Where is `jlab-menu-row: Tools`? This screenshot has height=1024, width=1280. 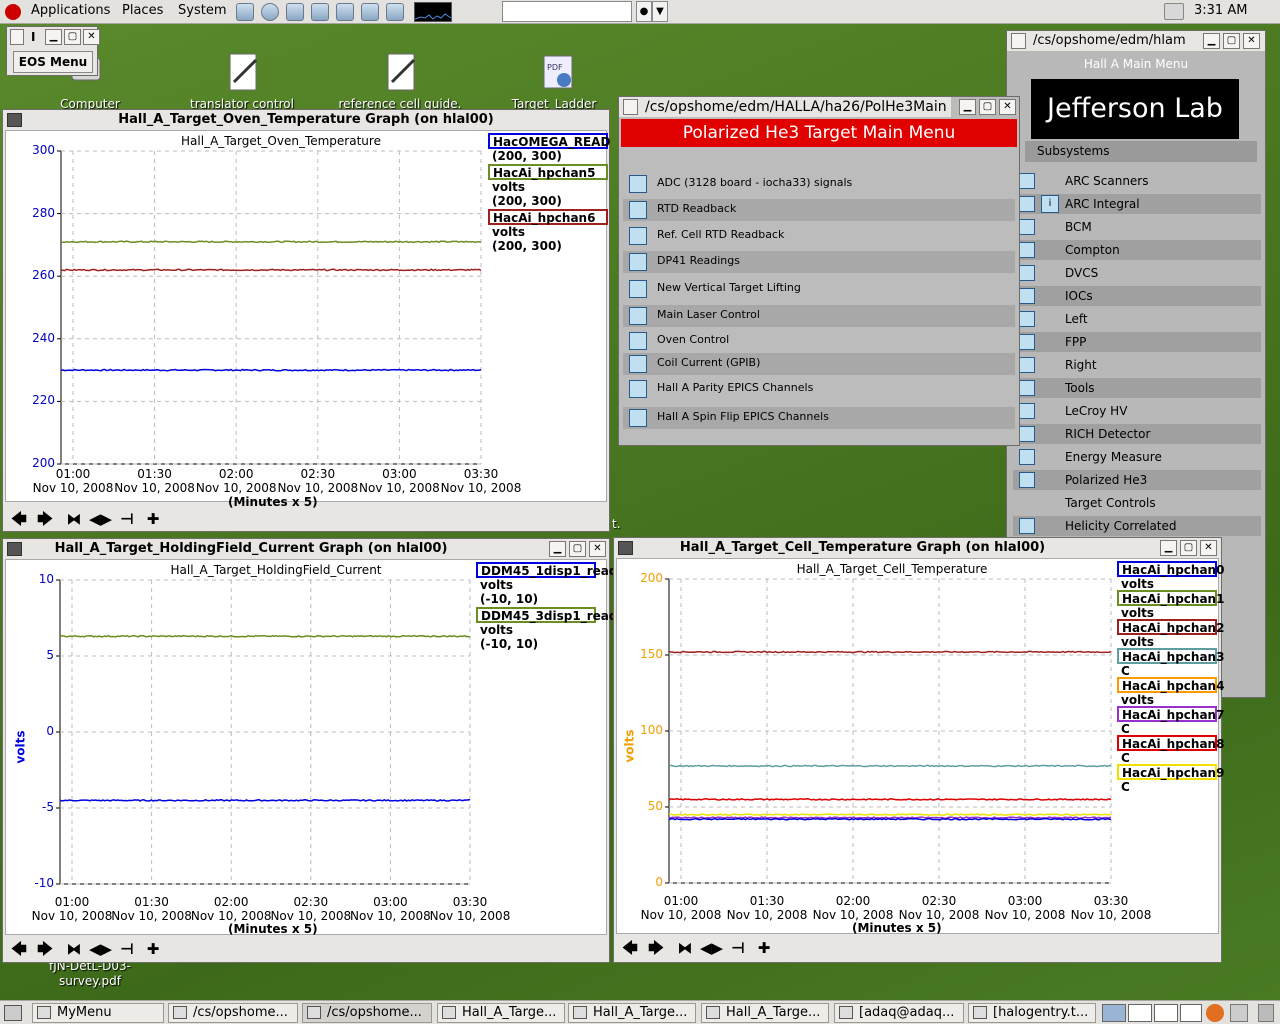
jlab-menu-row: Tools is located at coordinates (1137, 388).